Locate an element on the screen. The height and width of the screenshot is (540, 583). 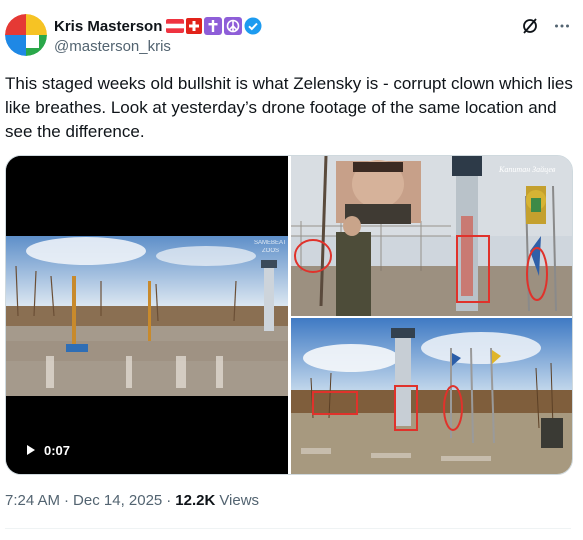
tweet-date: Dec 14, 2025 is located at coordinates (117, 500).